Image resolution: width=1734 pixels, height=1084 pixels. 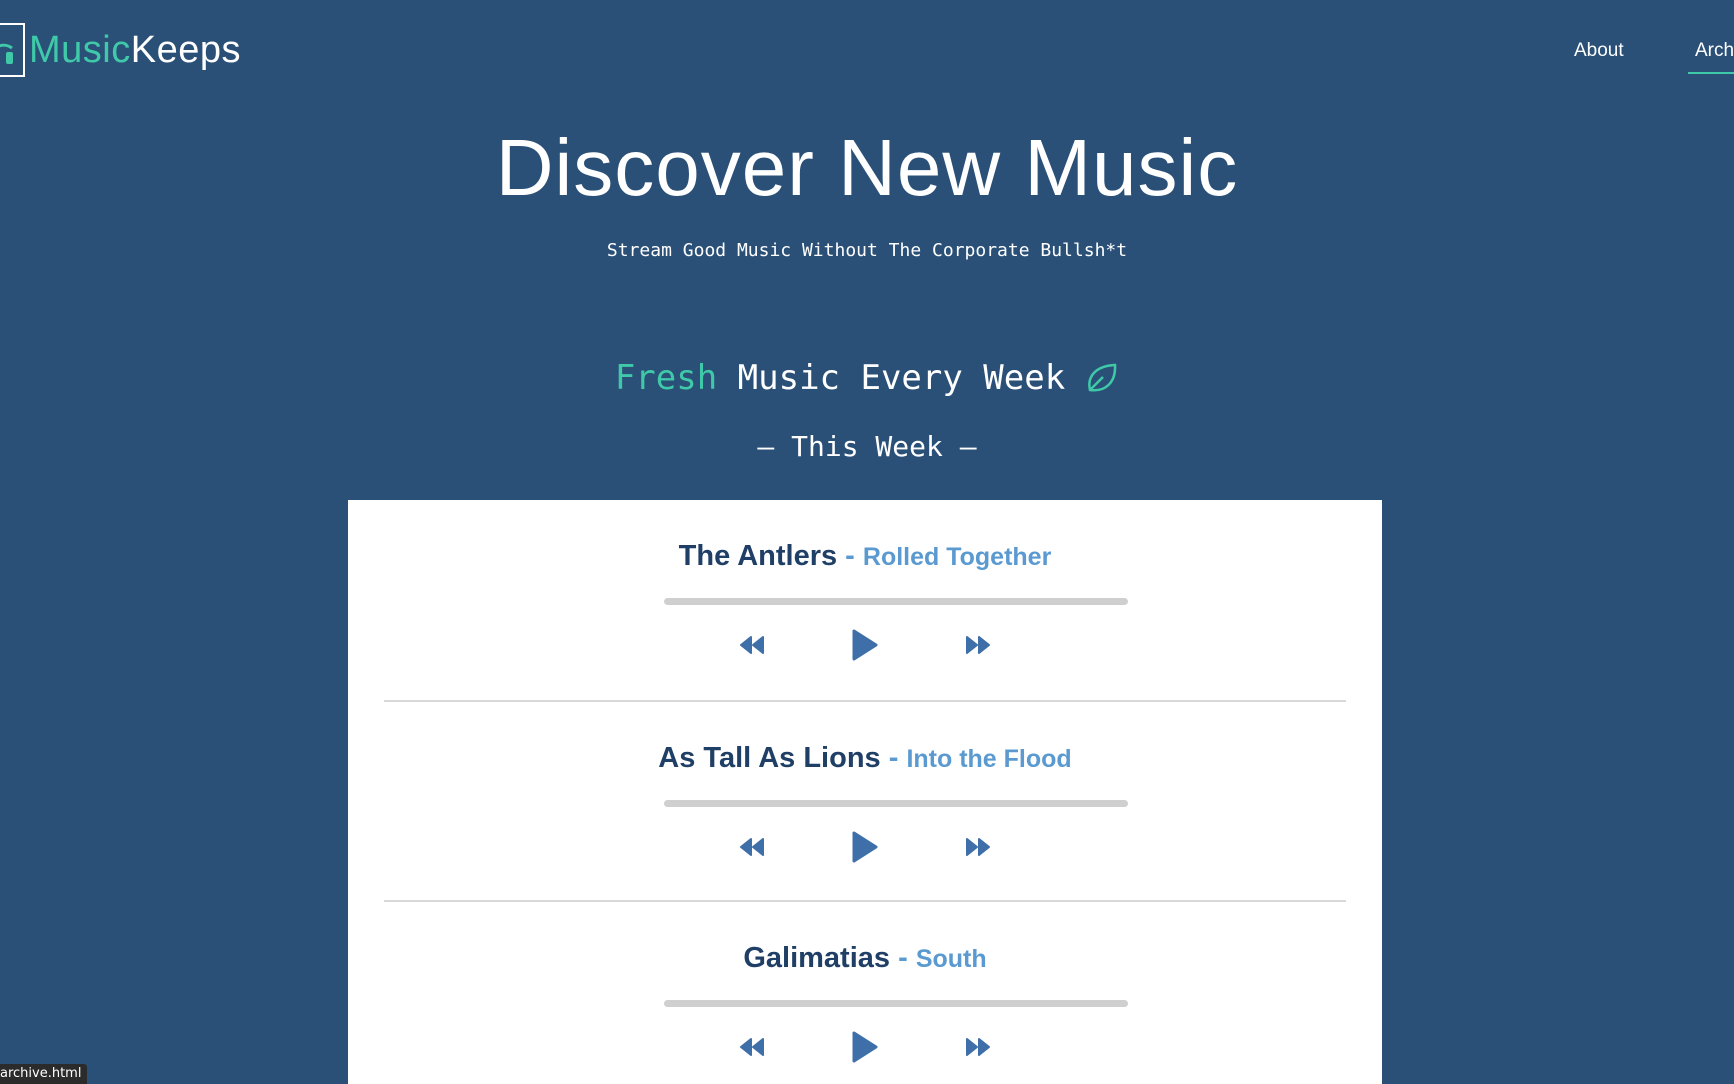 I want to click on brand-name: MusicKeeps, so click(x=135, y=50).